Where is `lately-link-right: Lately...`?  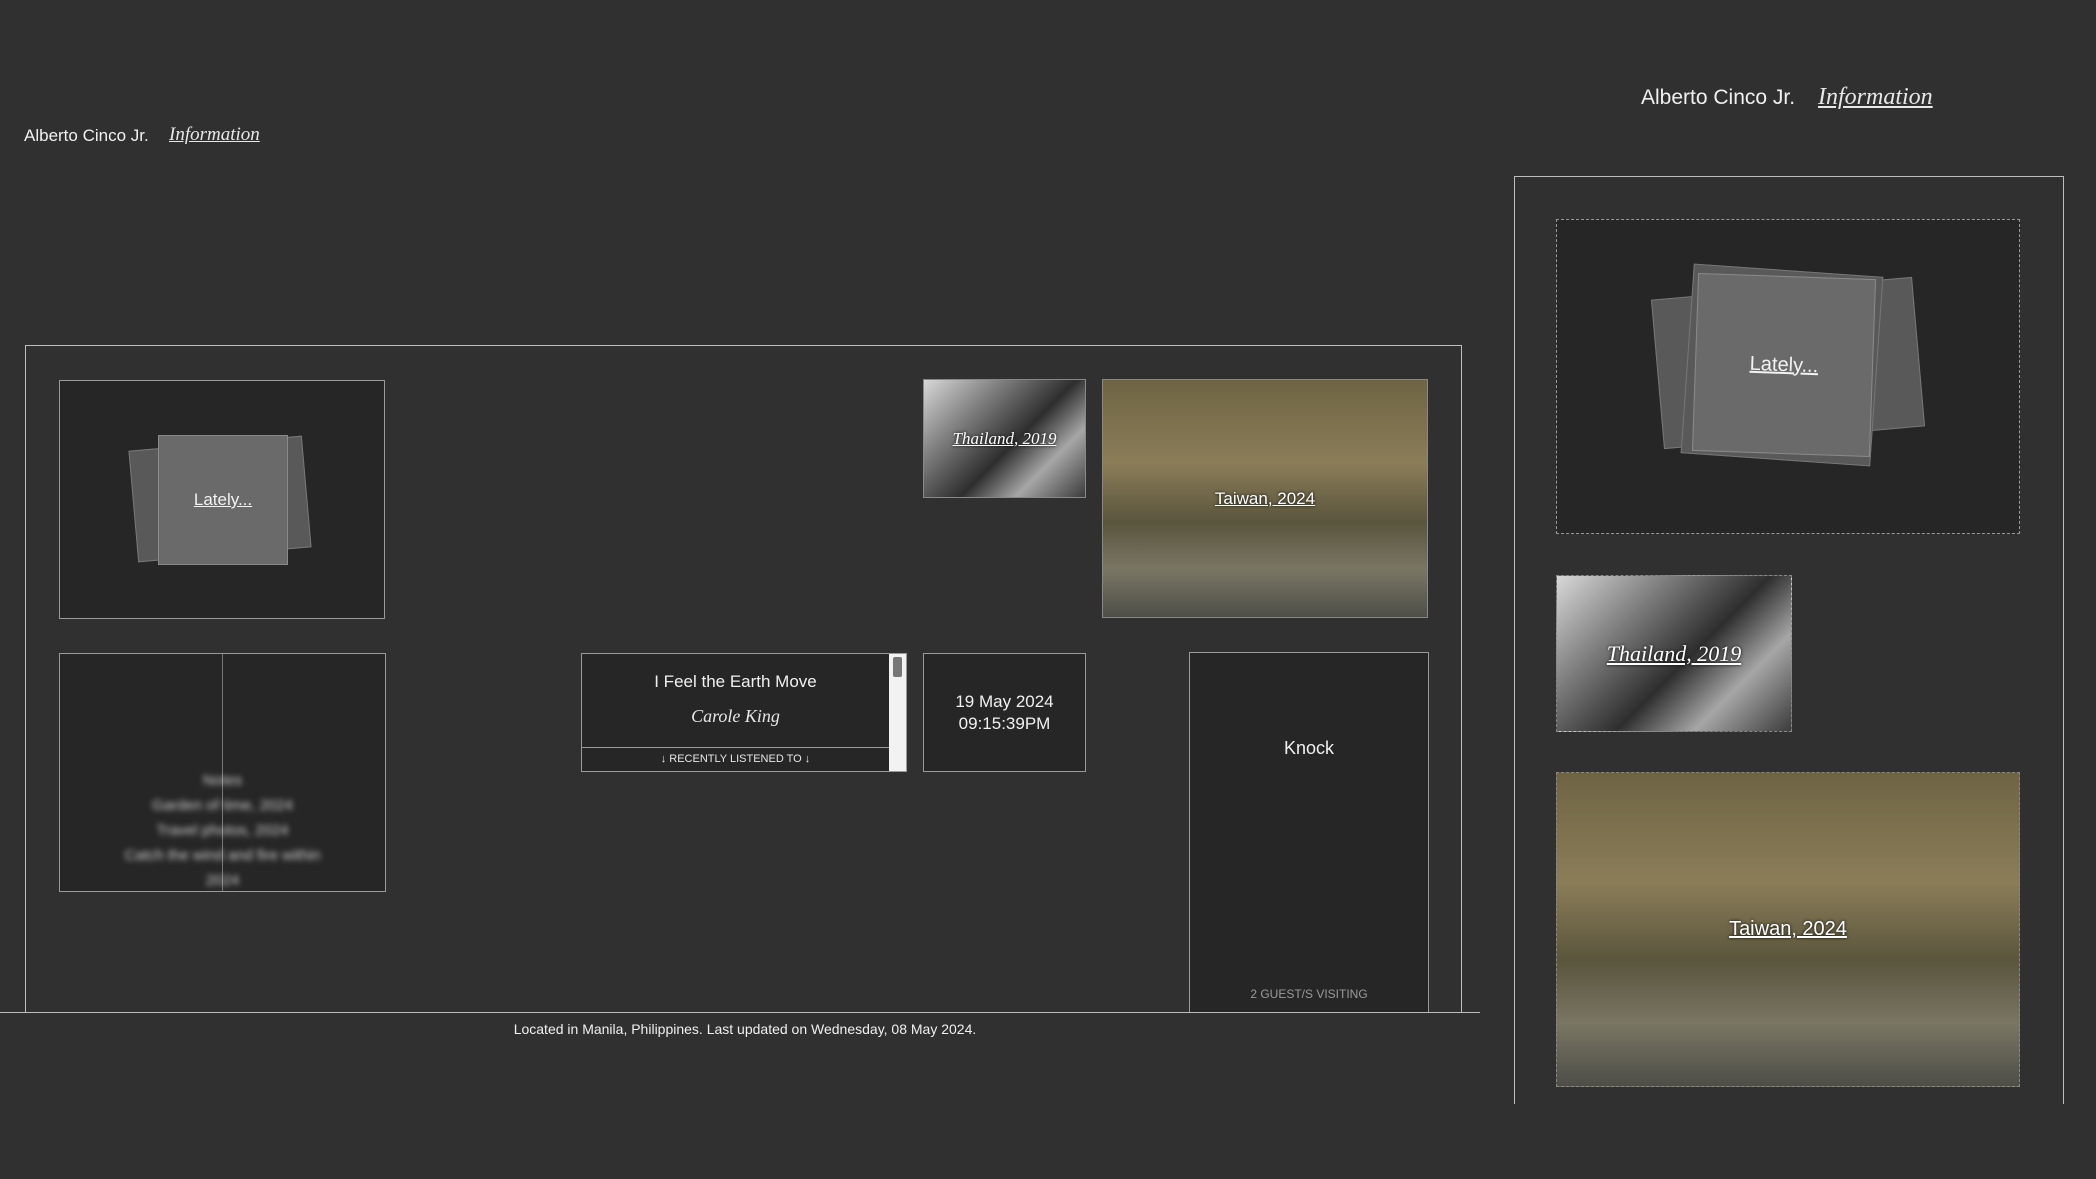
lately-link-right: Lately... is located at coordinates (1783, 364).